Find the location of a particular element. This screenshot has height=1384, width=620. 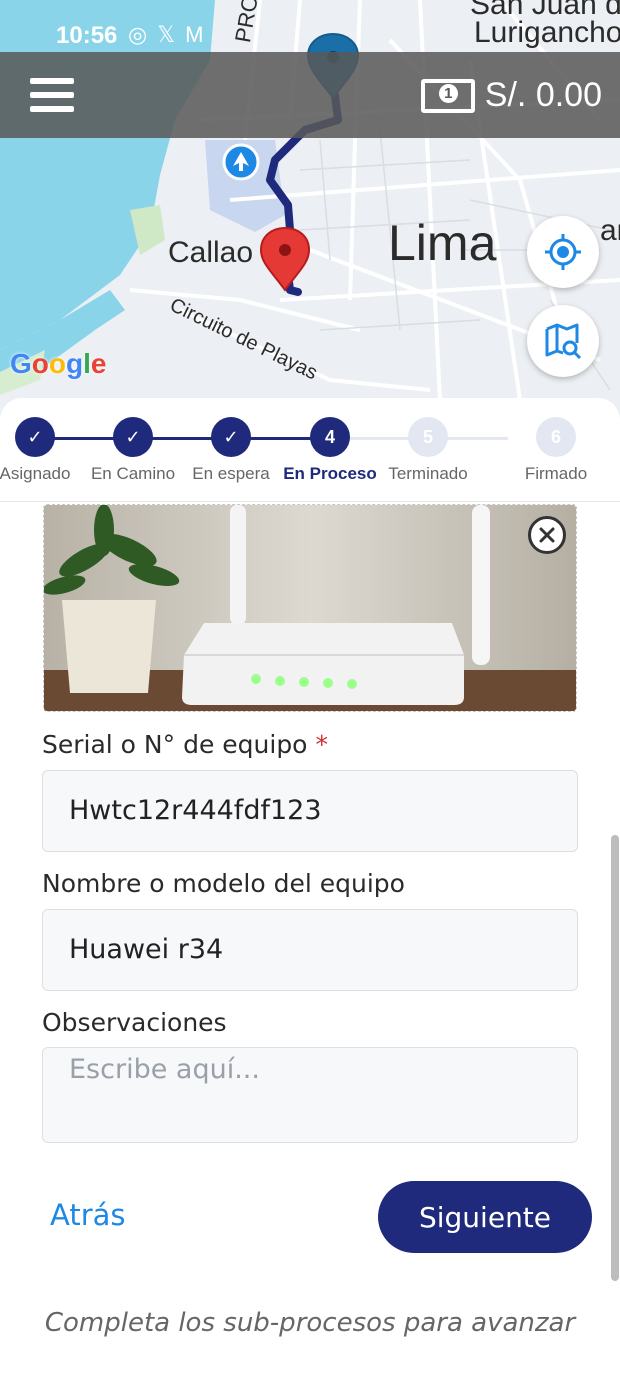

balance-value: S/. 0.00 is located at coordinates (543, 95).